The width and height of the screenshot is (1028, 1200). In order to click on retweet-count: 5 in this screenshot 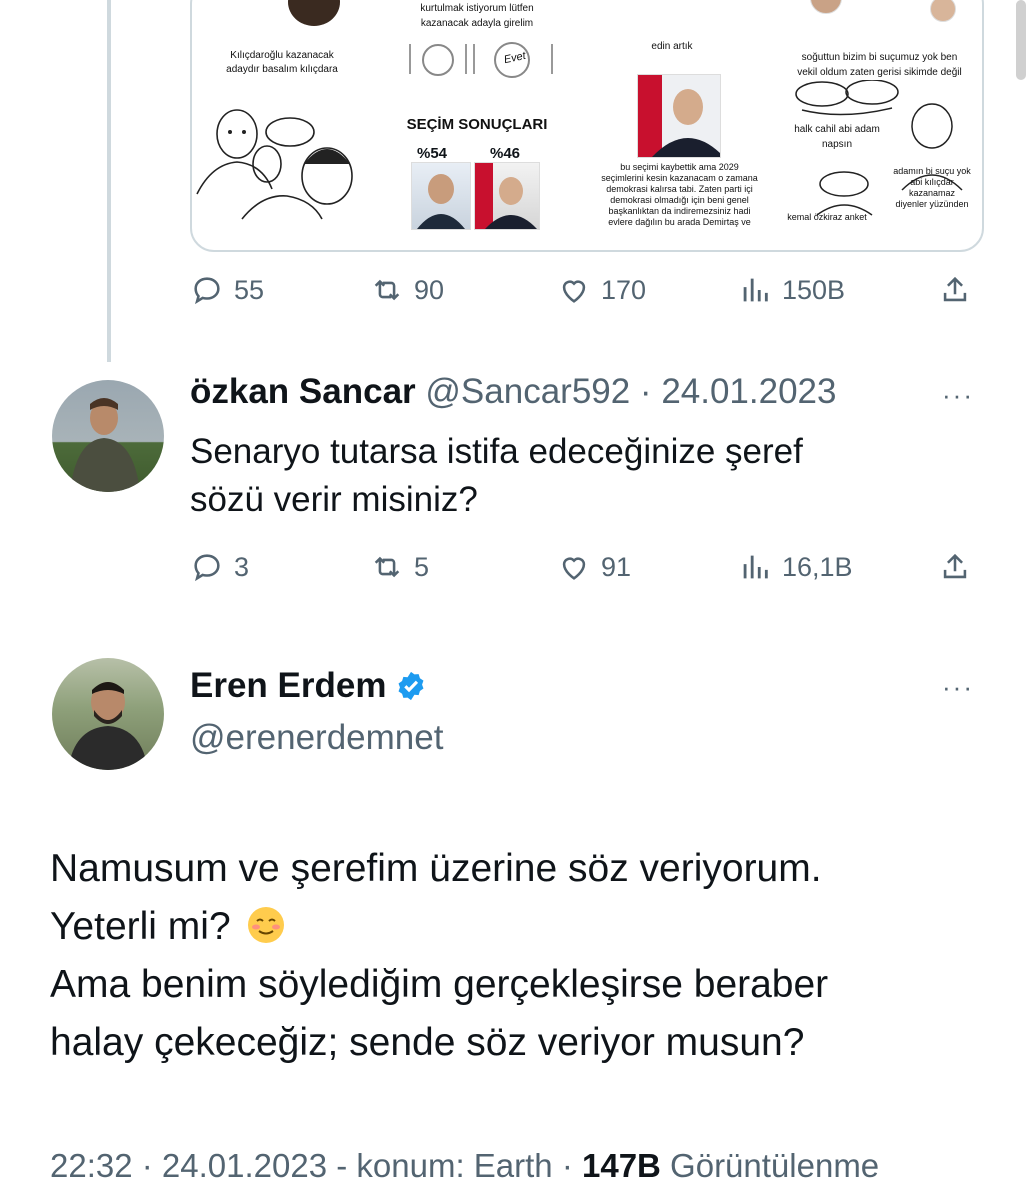, I will do `click(422, 566)`.